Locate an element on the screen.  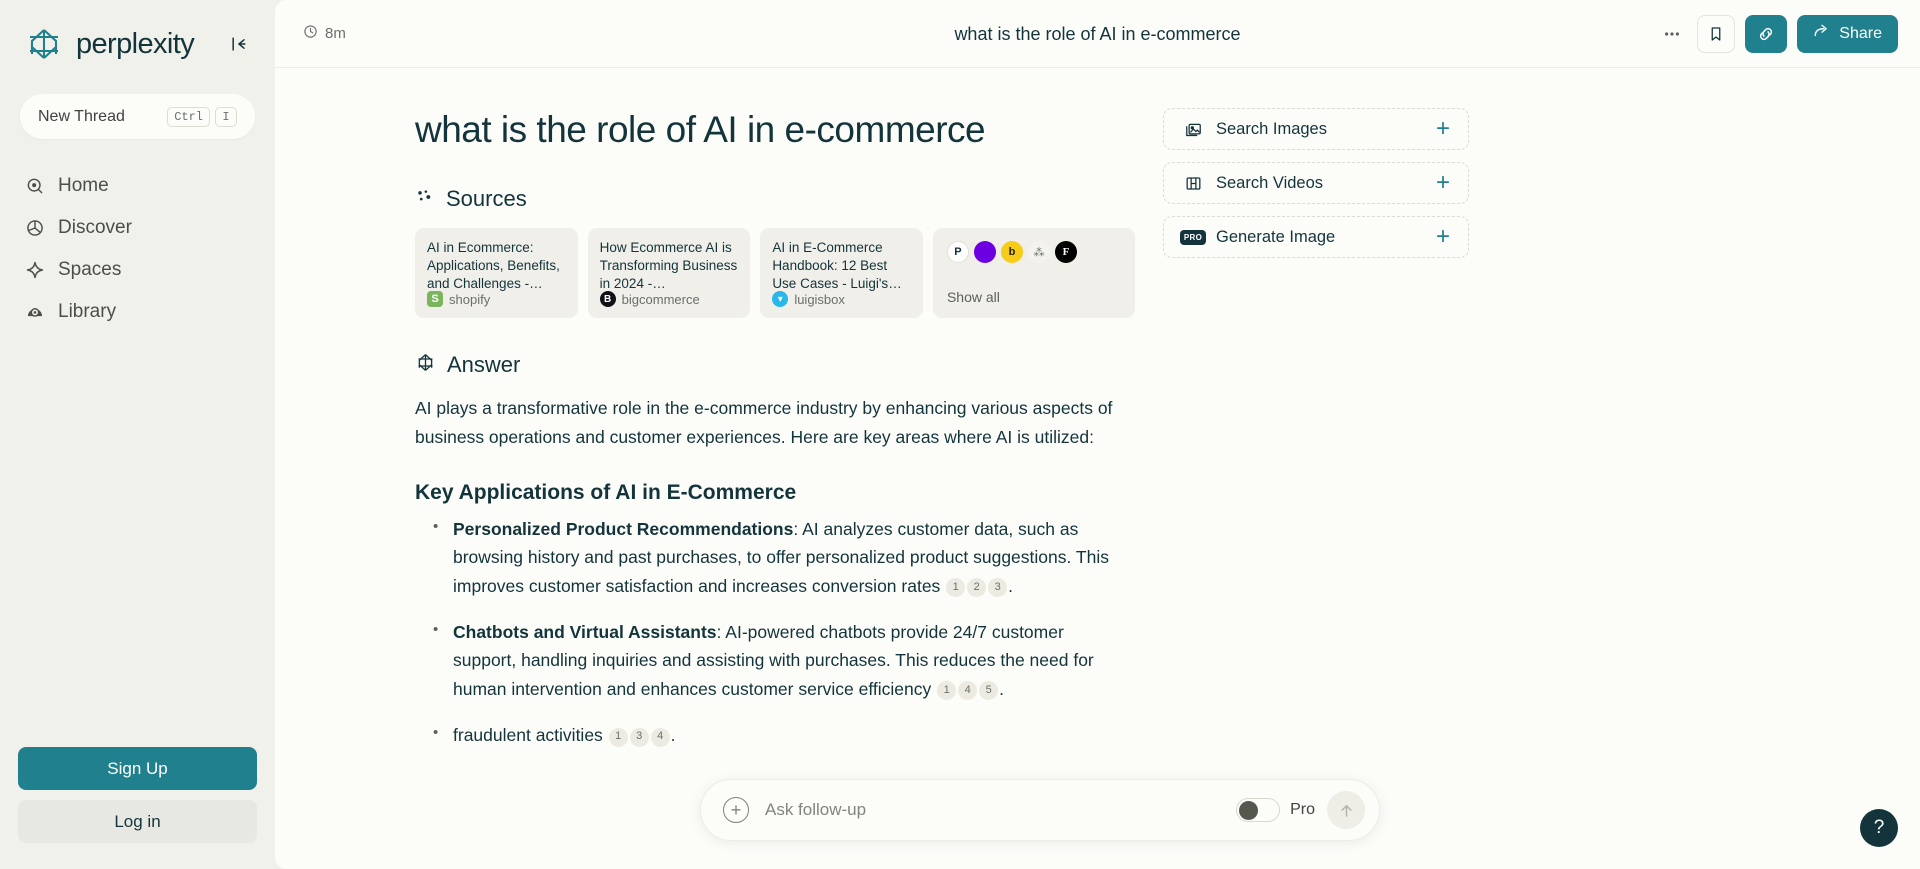
purple-avatar-icon is located at coordinates (984, 252).